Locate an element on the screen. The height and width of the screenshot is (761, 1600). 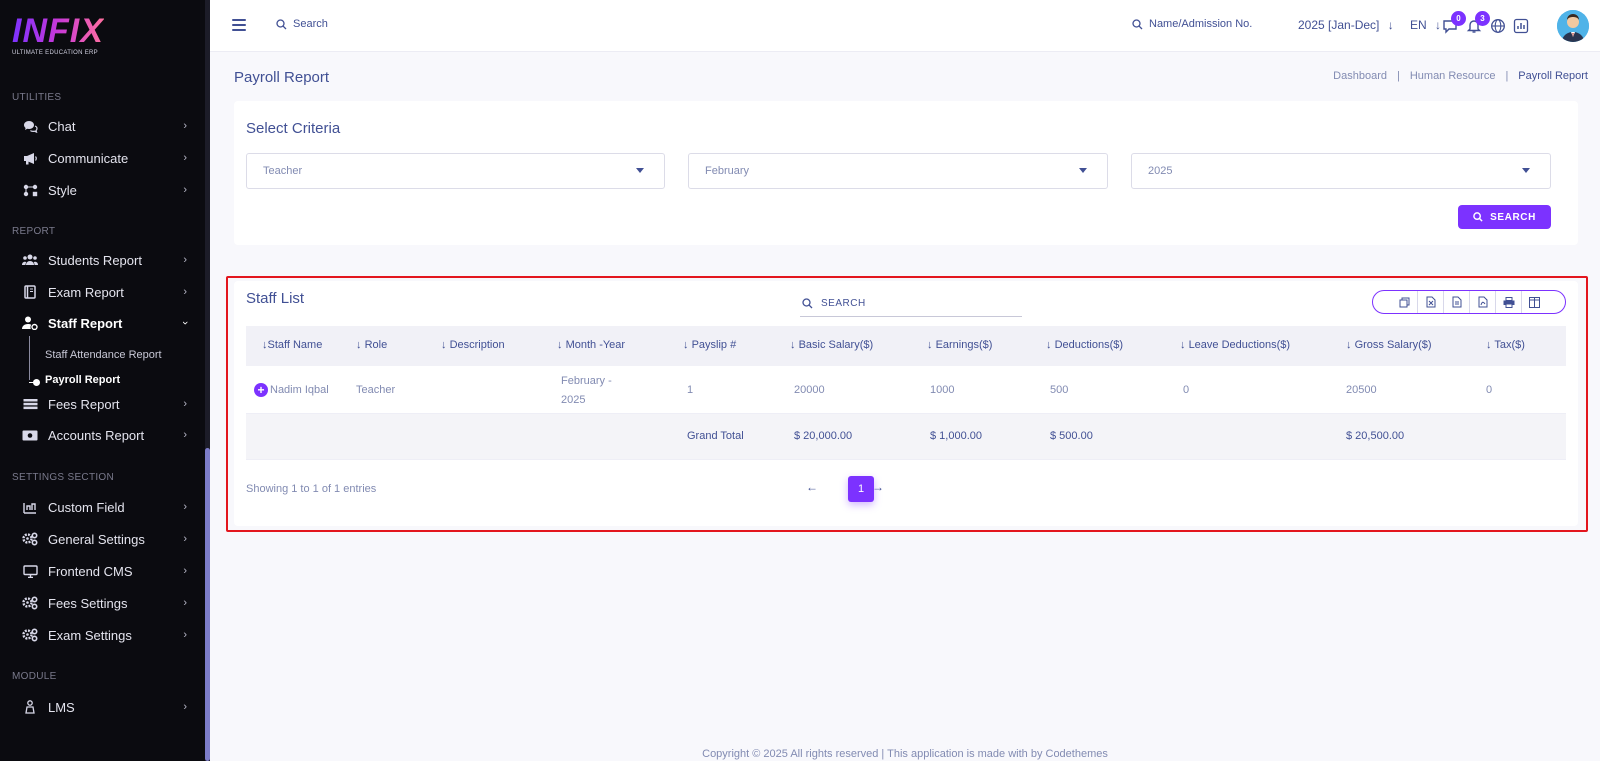
breadcrumb-human-resource: Human Resource is located at coordinates (1453, 76).